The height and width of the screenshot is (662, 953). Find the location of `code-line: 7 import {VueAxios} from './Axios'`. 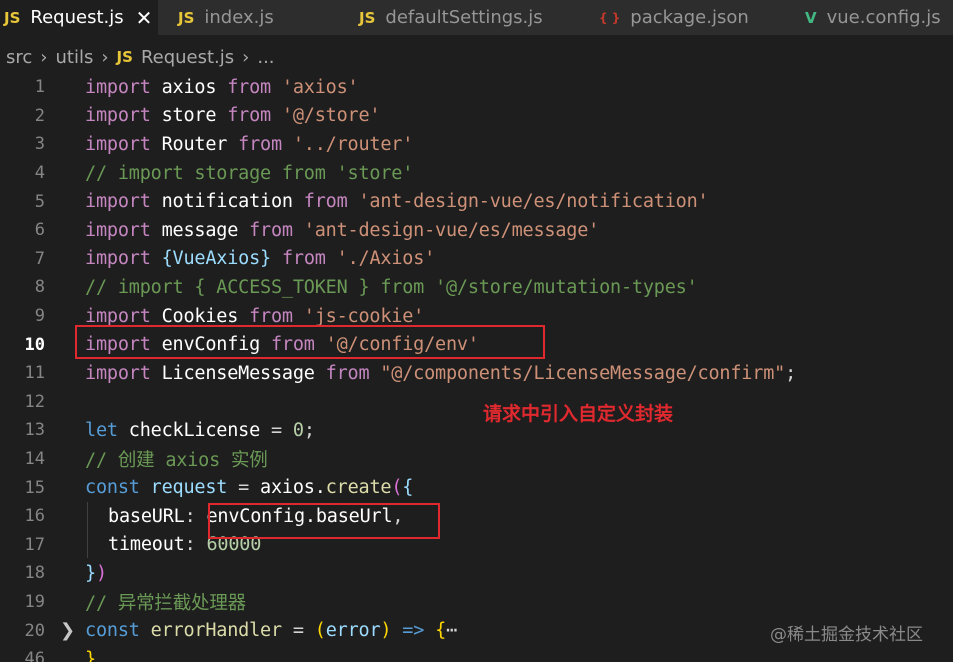

code-line: 7 import {VueAxios} from './Axios' is located at coordinates (476, 259).